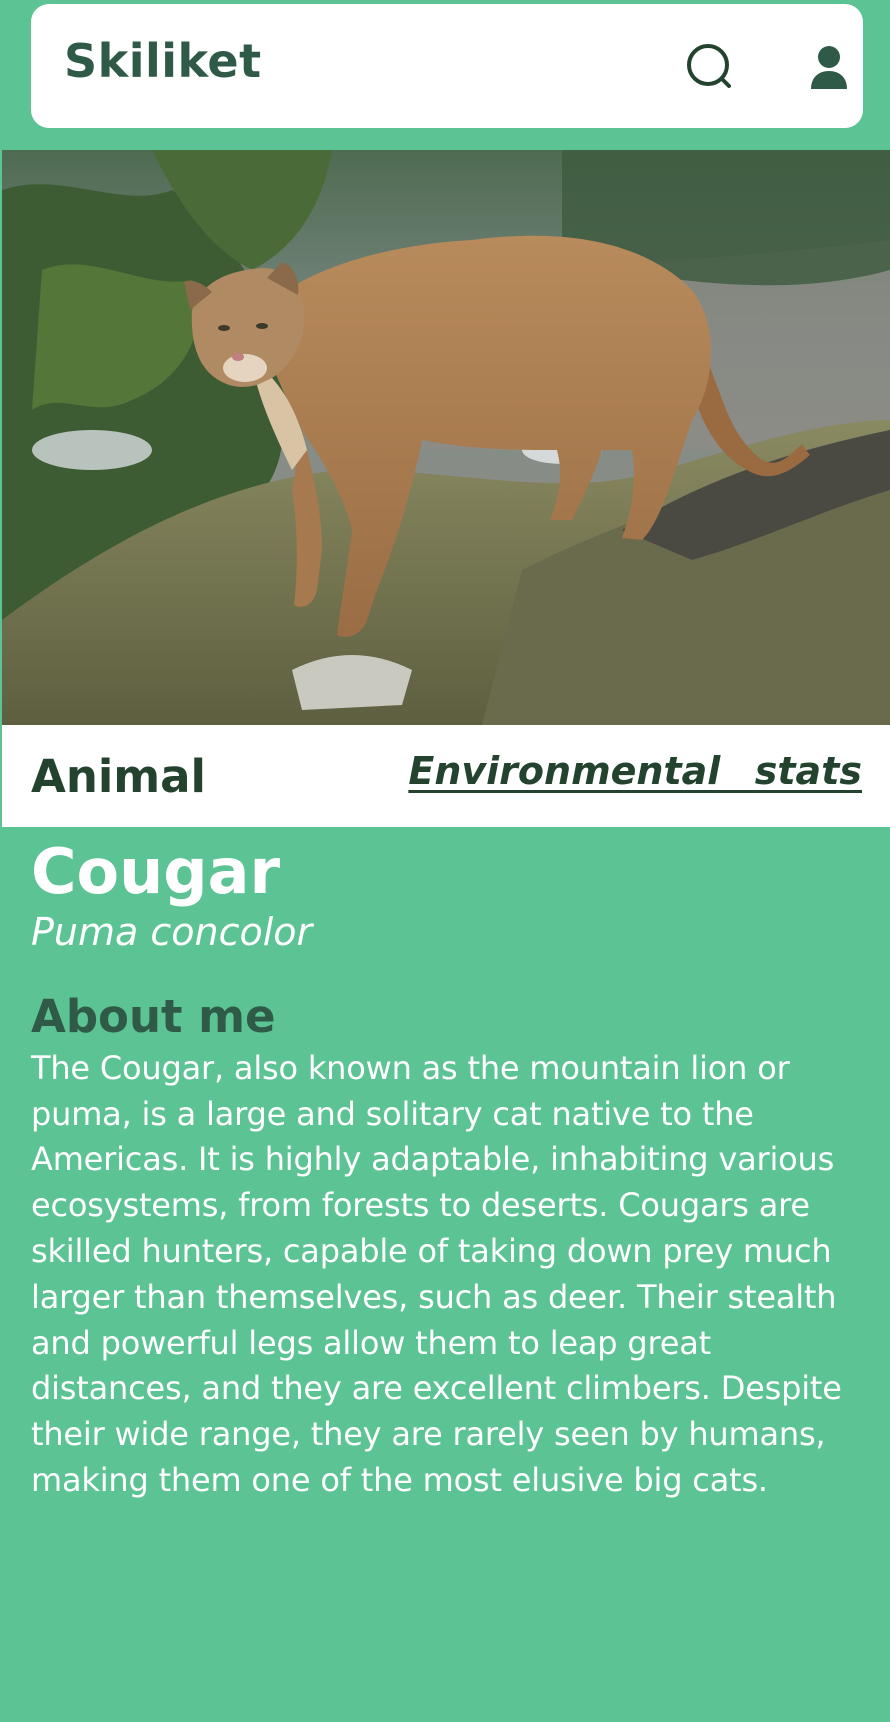  Describe the element at coordinates (153, 1016) in the screenshot. I see `about-heading: About me` at that location.